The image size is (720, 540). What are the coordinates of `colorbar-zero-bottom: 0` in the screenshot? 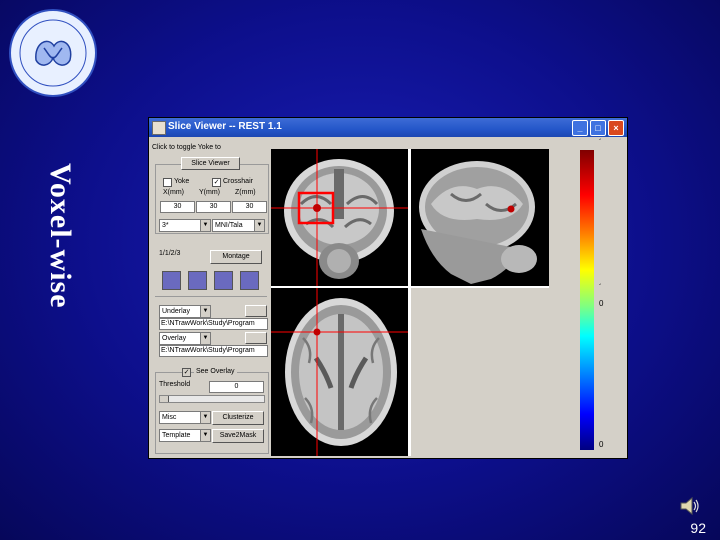 It's located at (601, 444).